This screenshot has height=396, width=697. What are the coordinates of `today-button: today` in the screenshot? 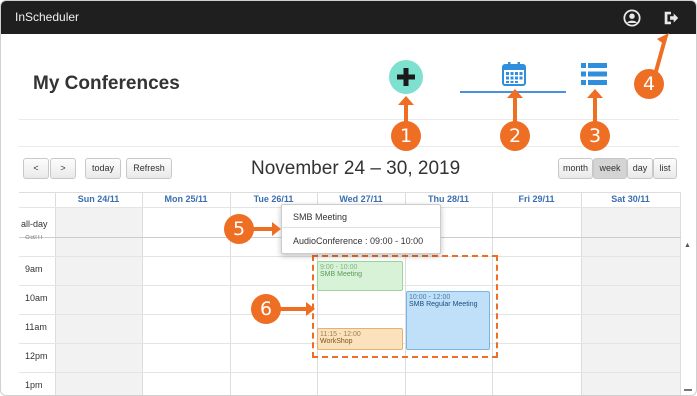 It's located at (103, 168).